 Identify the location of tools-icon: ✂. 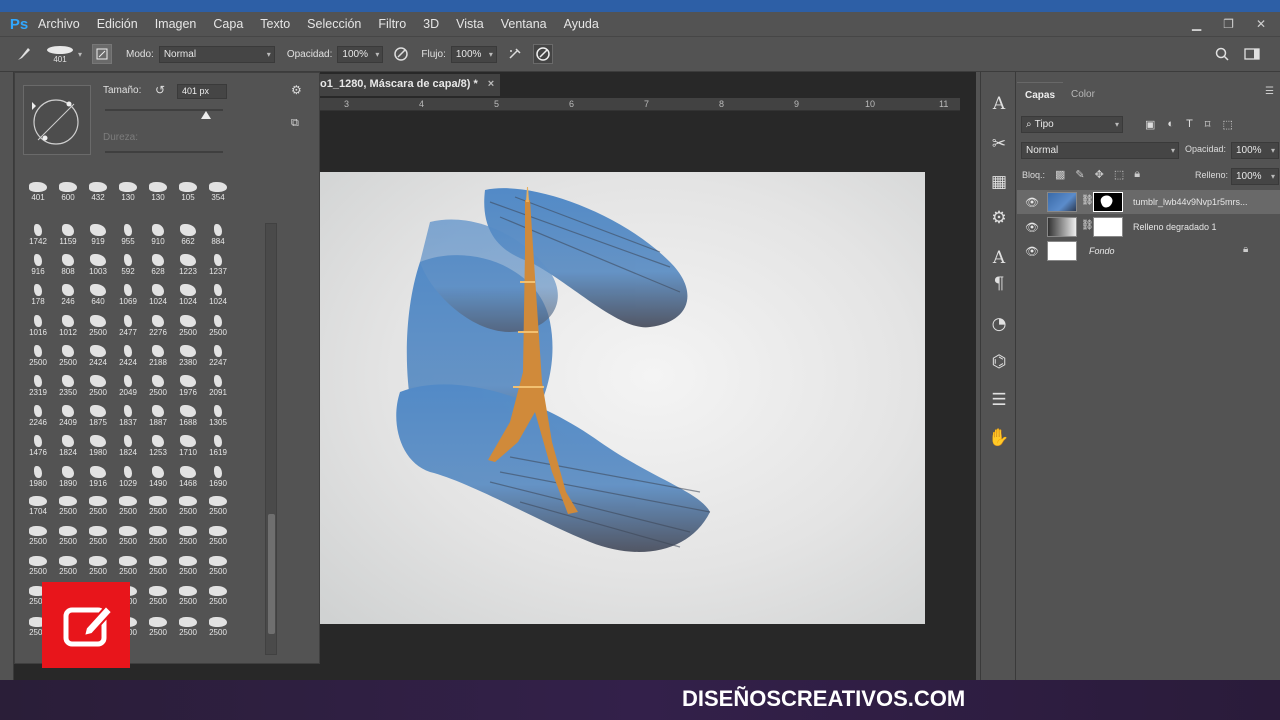
(999, 144).